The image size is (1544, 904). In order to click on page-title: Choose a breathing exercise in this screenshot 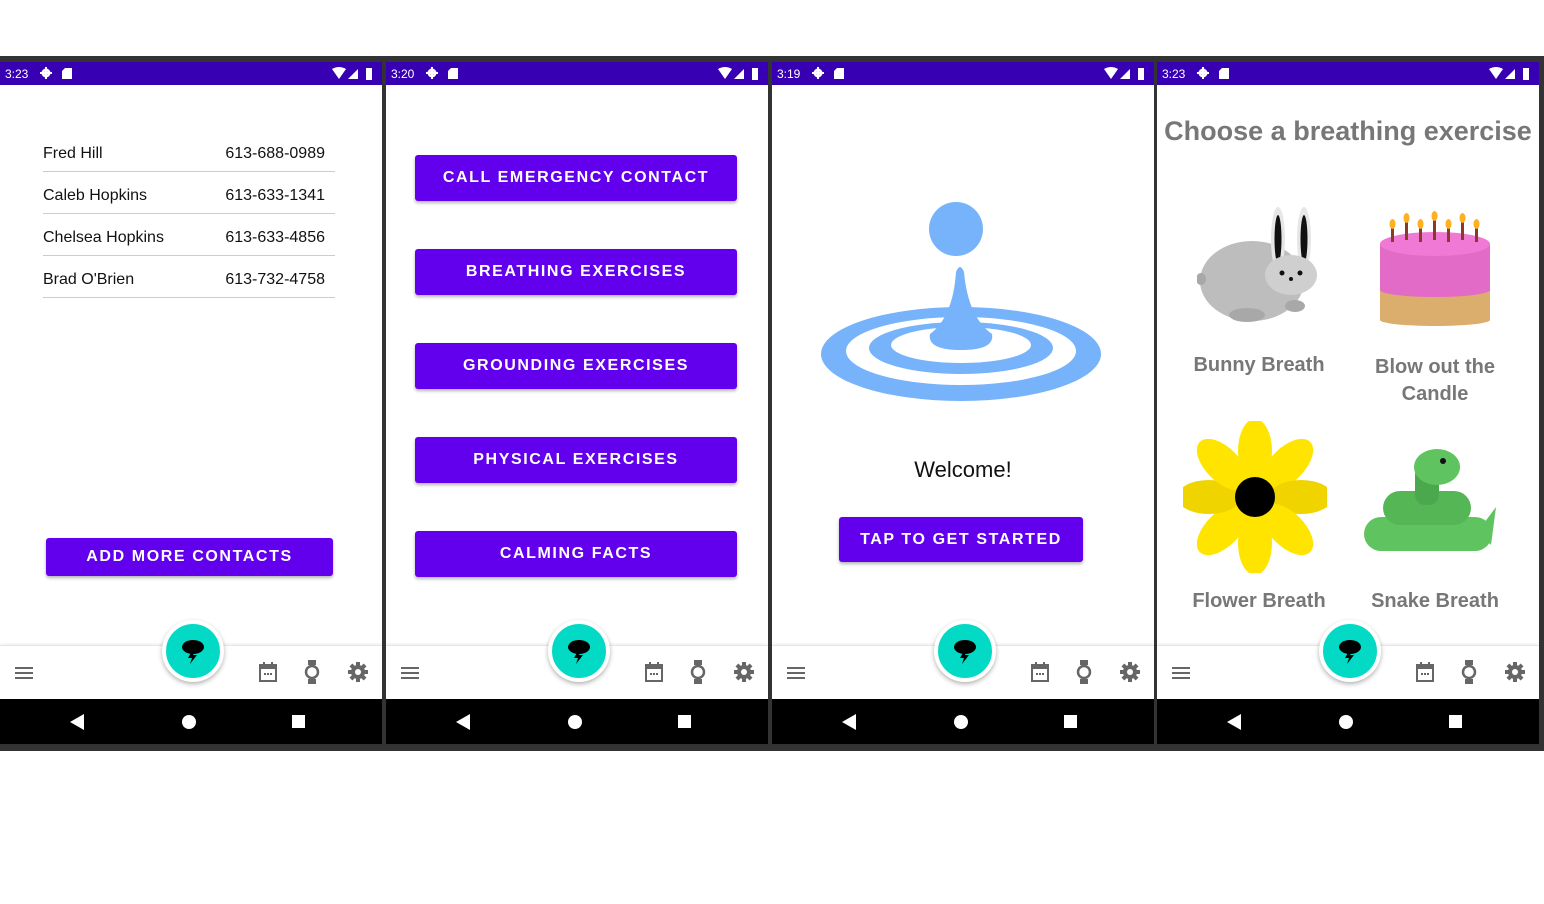, I will do `click(1348, 131)`.